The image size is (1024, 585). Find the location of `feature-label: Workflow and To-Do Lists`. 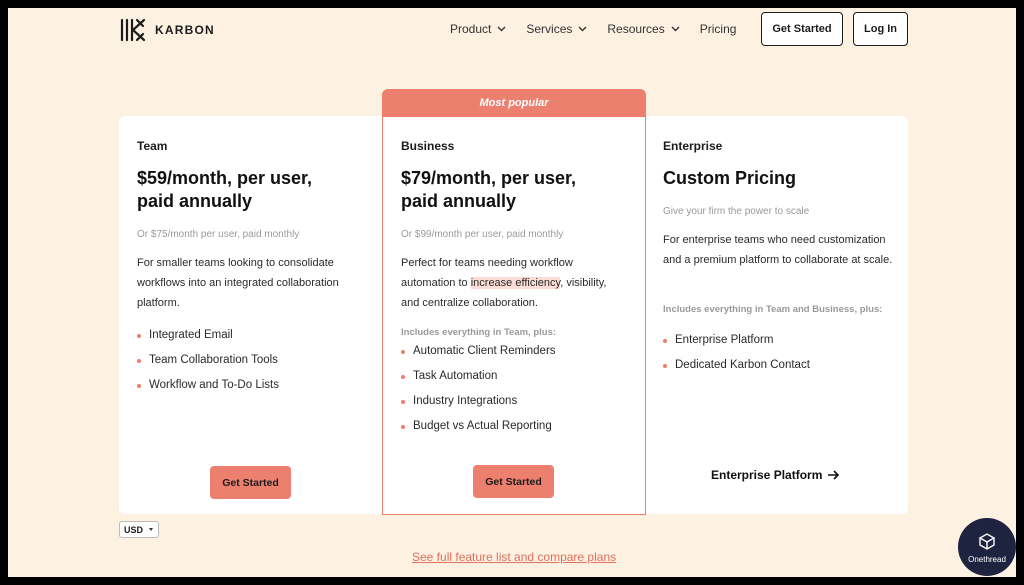

feature-label: Workflow and To-Do Lists is located at coordinates (214, 385).